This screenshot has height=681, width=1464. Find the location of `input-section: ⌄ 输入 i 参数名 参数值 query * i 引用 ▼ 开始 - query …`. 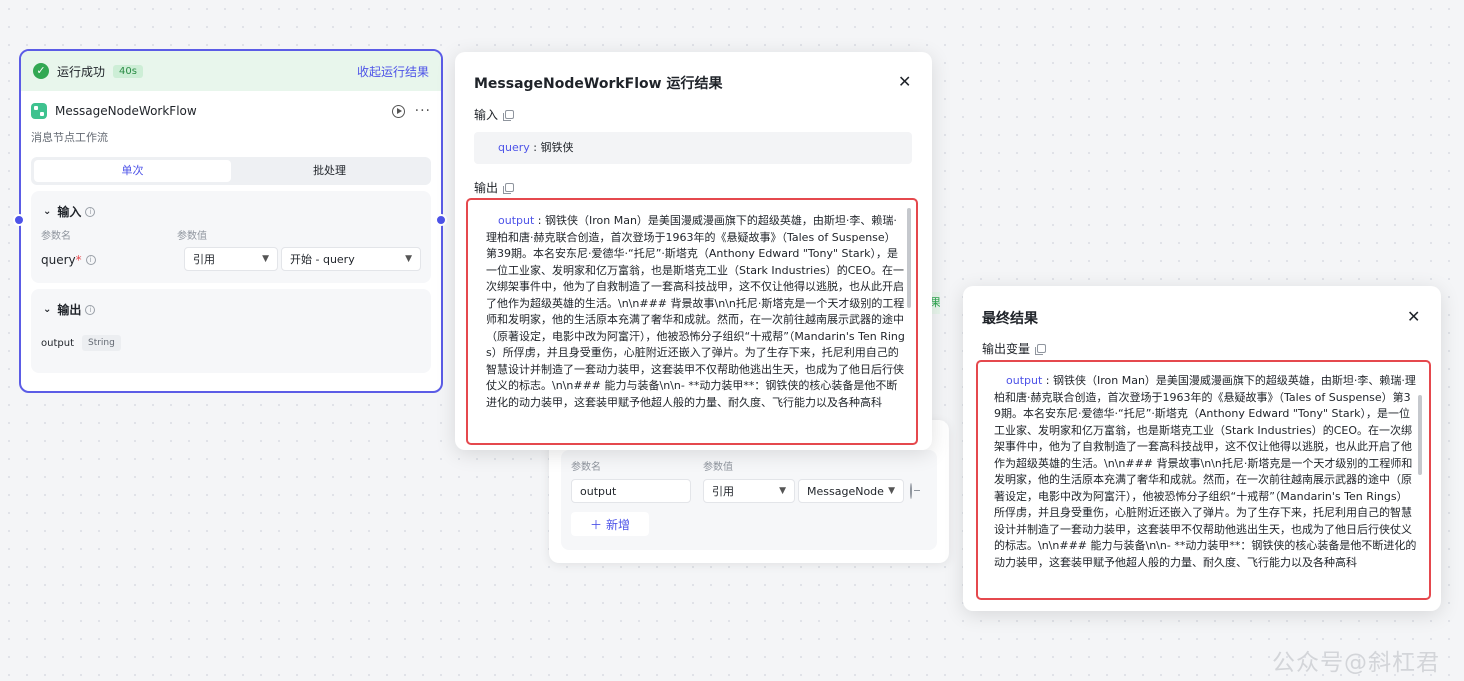

input-section: ⌄ 输入 i 参数名 参数值 query * i 引用 ▼ 开始 - query … is located at coordinates (231, 237).